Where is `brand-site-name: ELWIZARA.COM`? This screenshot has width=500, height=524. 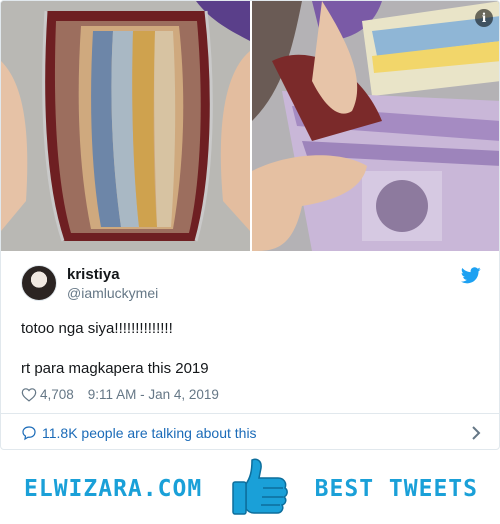
brand-site-name: ELWIZARA.COM is located at coordinates (113, 489).